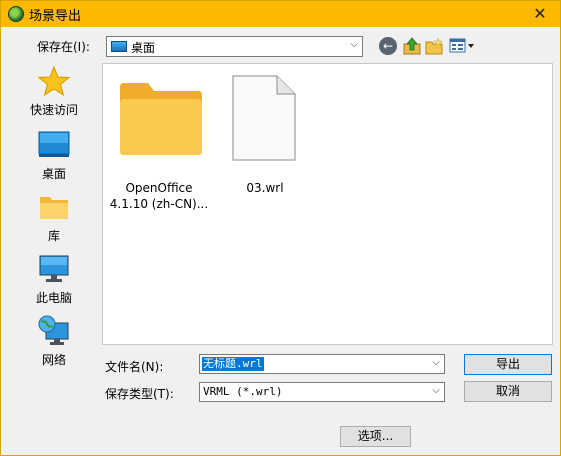 The height and width of the screenshot is (456, 561). I want to click on save-in-dropdown: 桌面 ⌵, so click(234, 46).